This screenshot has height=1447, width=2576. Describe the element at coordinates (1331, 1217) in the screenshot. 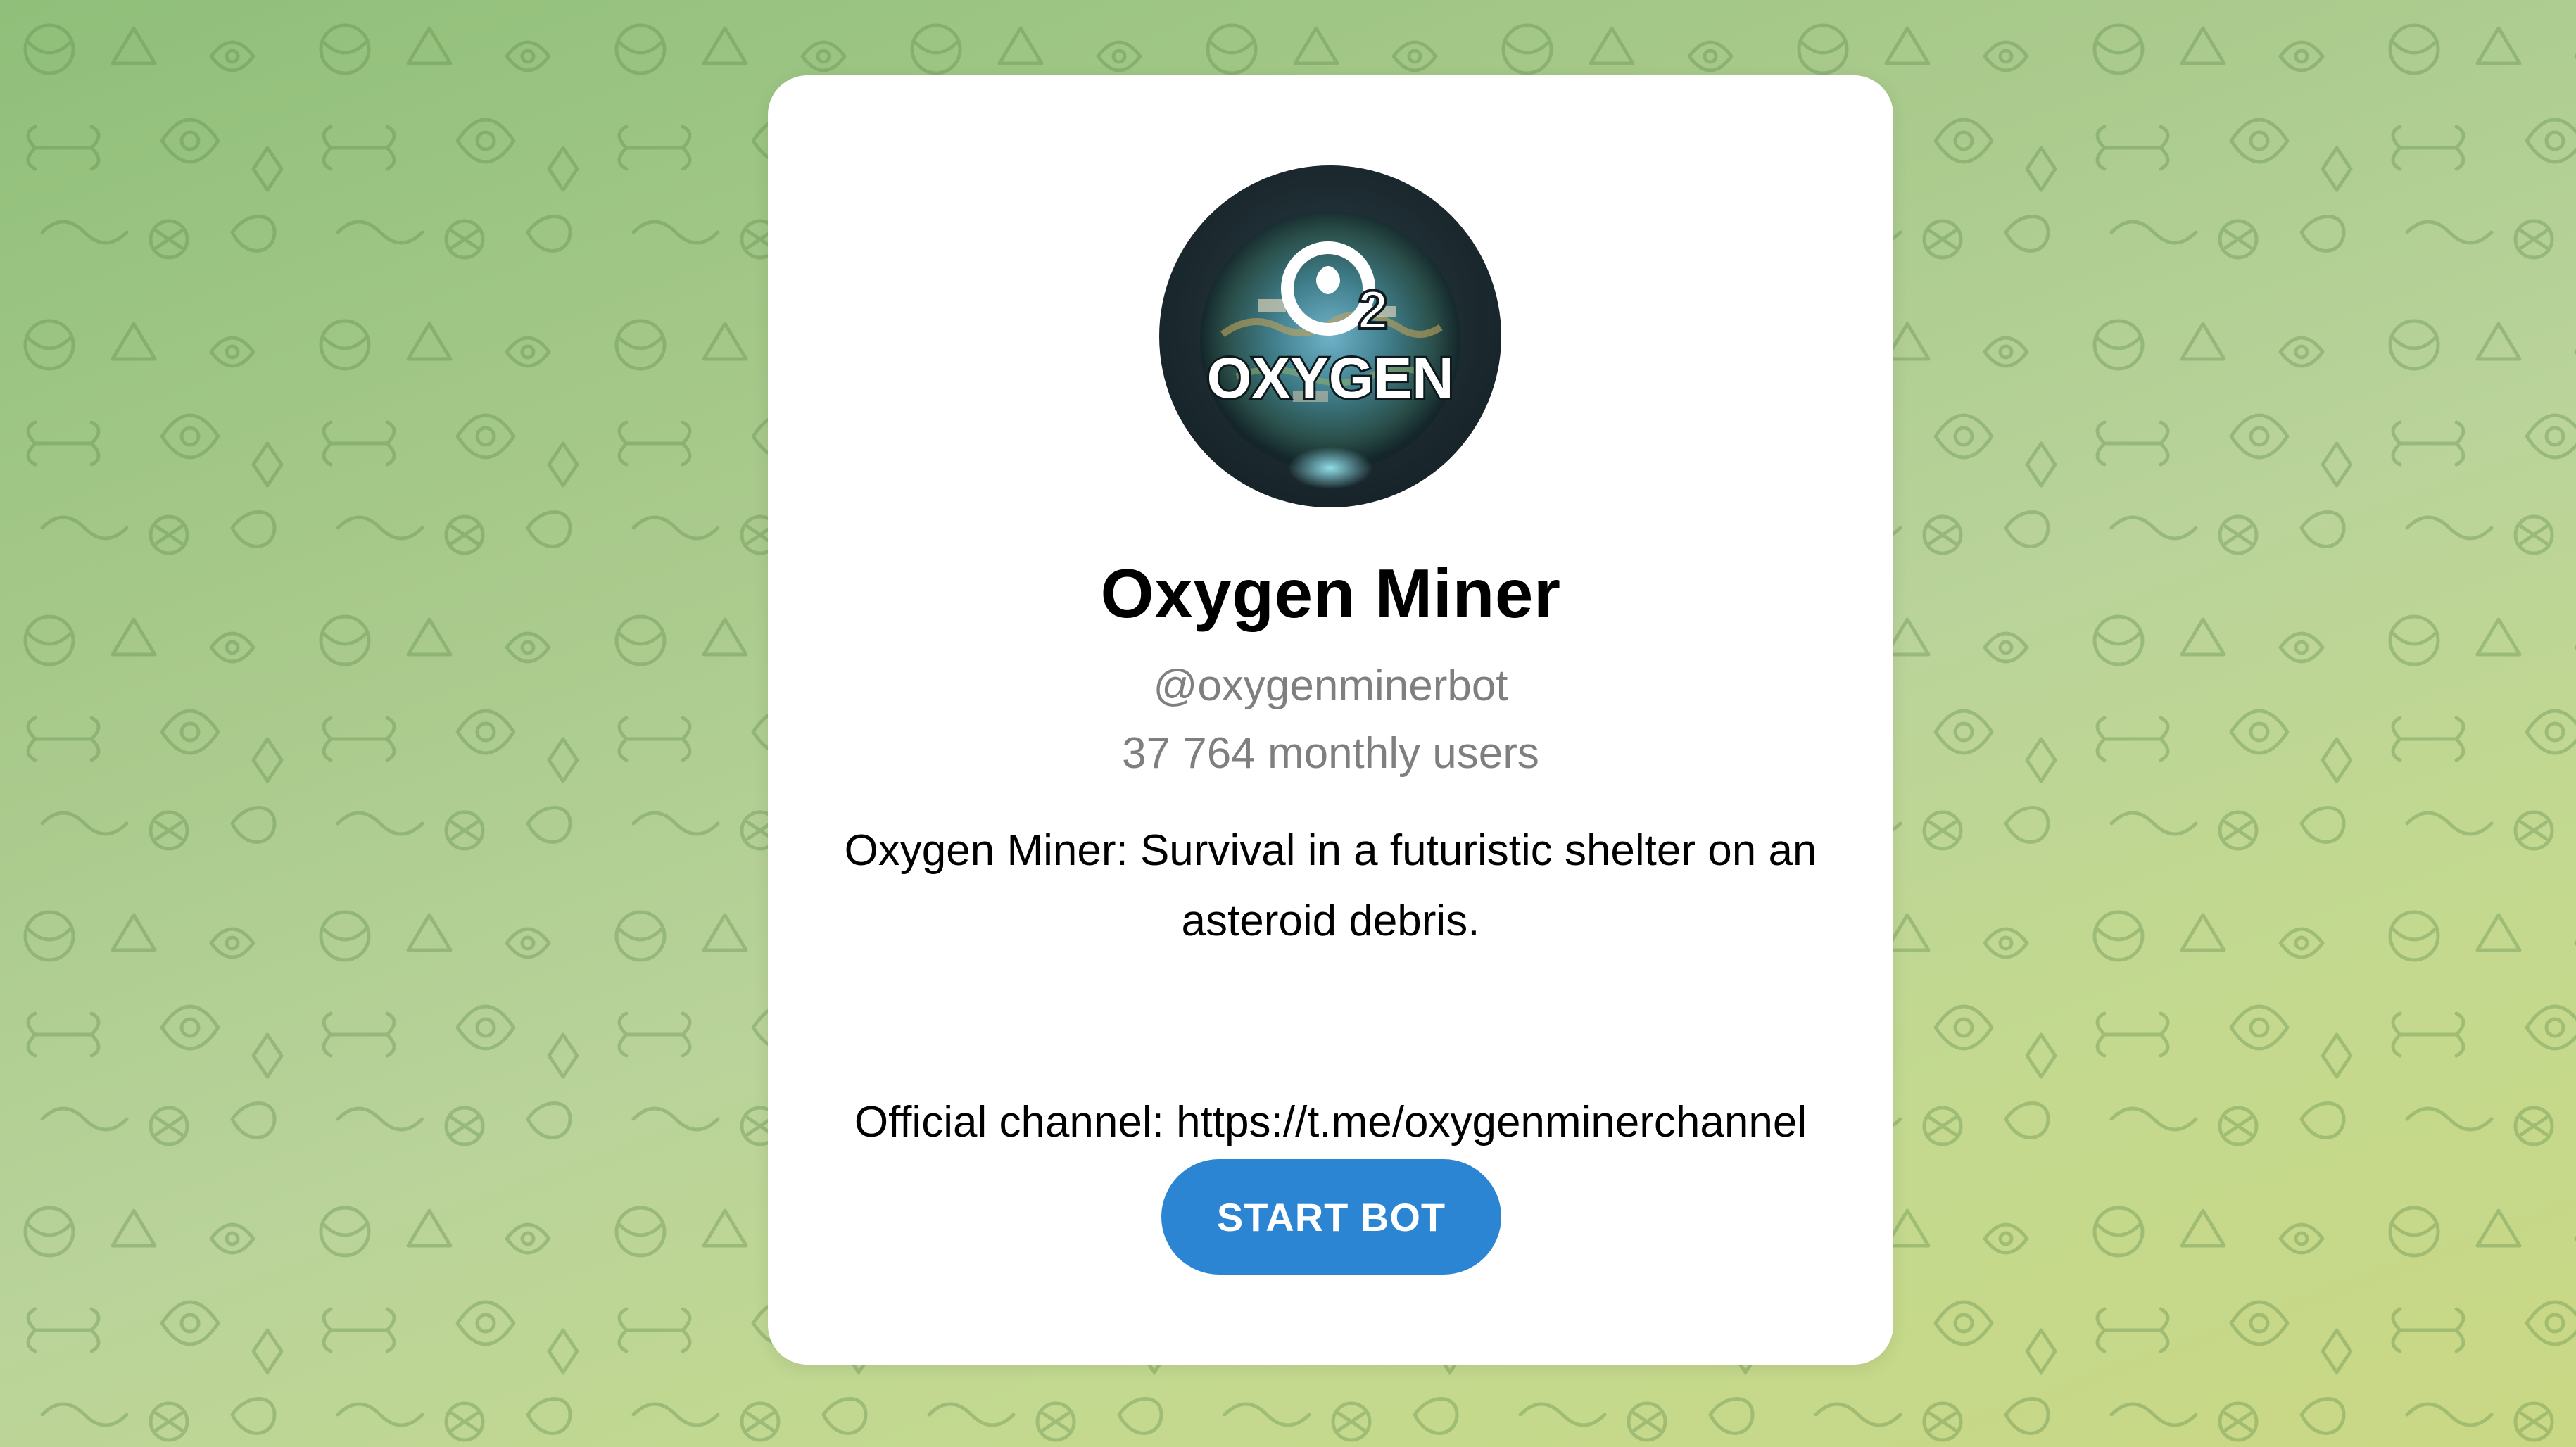

I see `start-bot-button: START BOT` at that location.